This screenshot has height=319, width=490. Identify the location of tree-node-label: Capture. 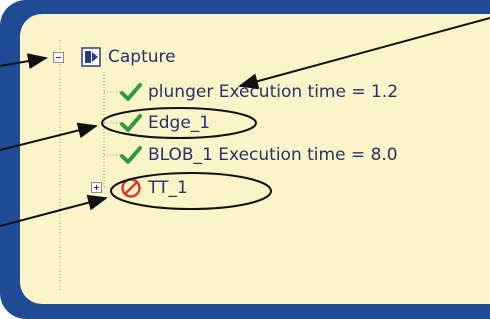
(142, 57).